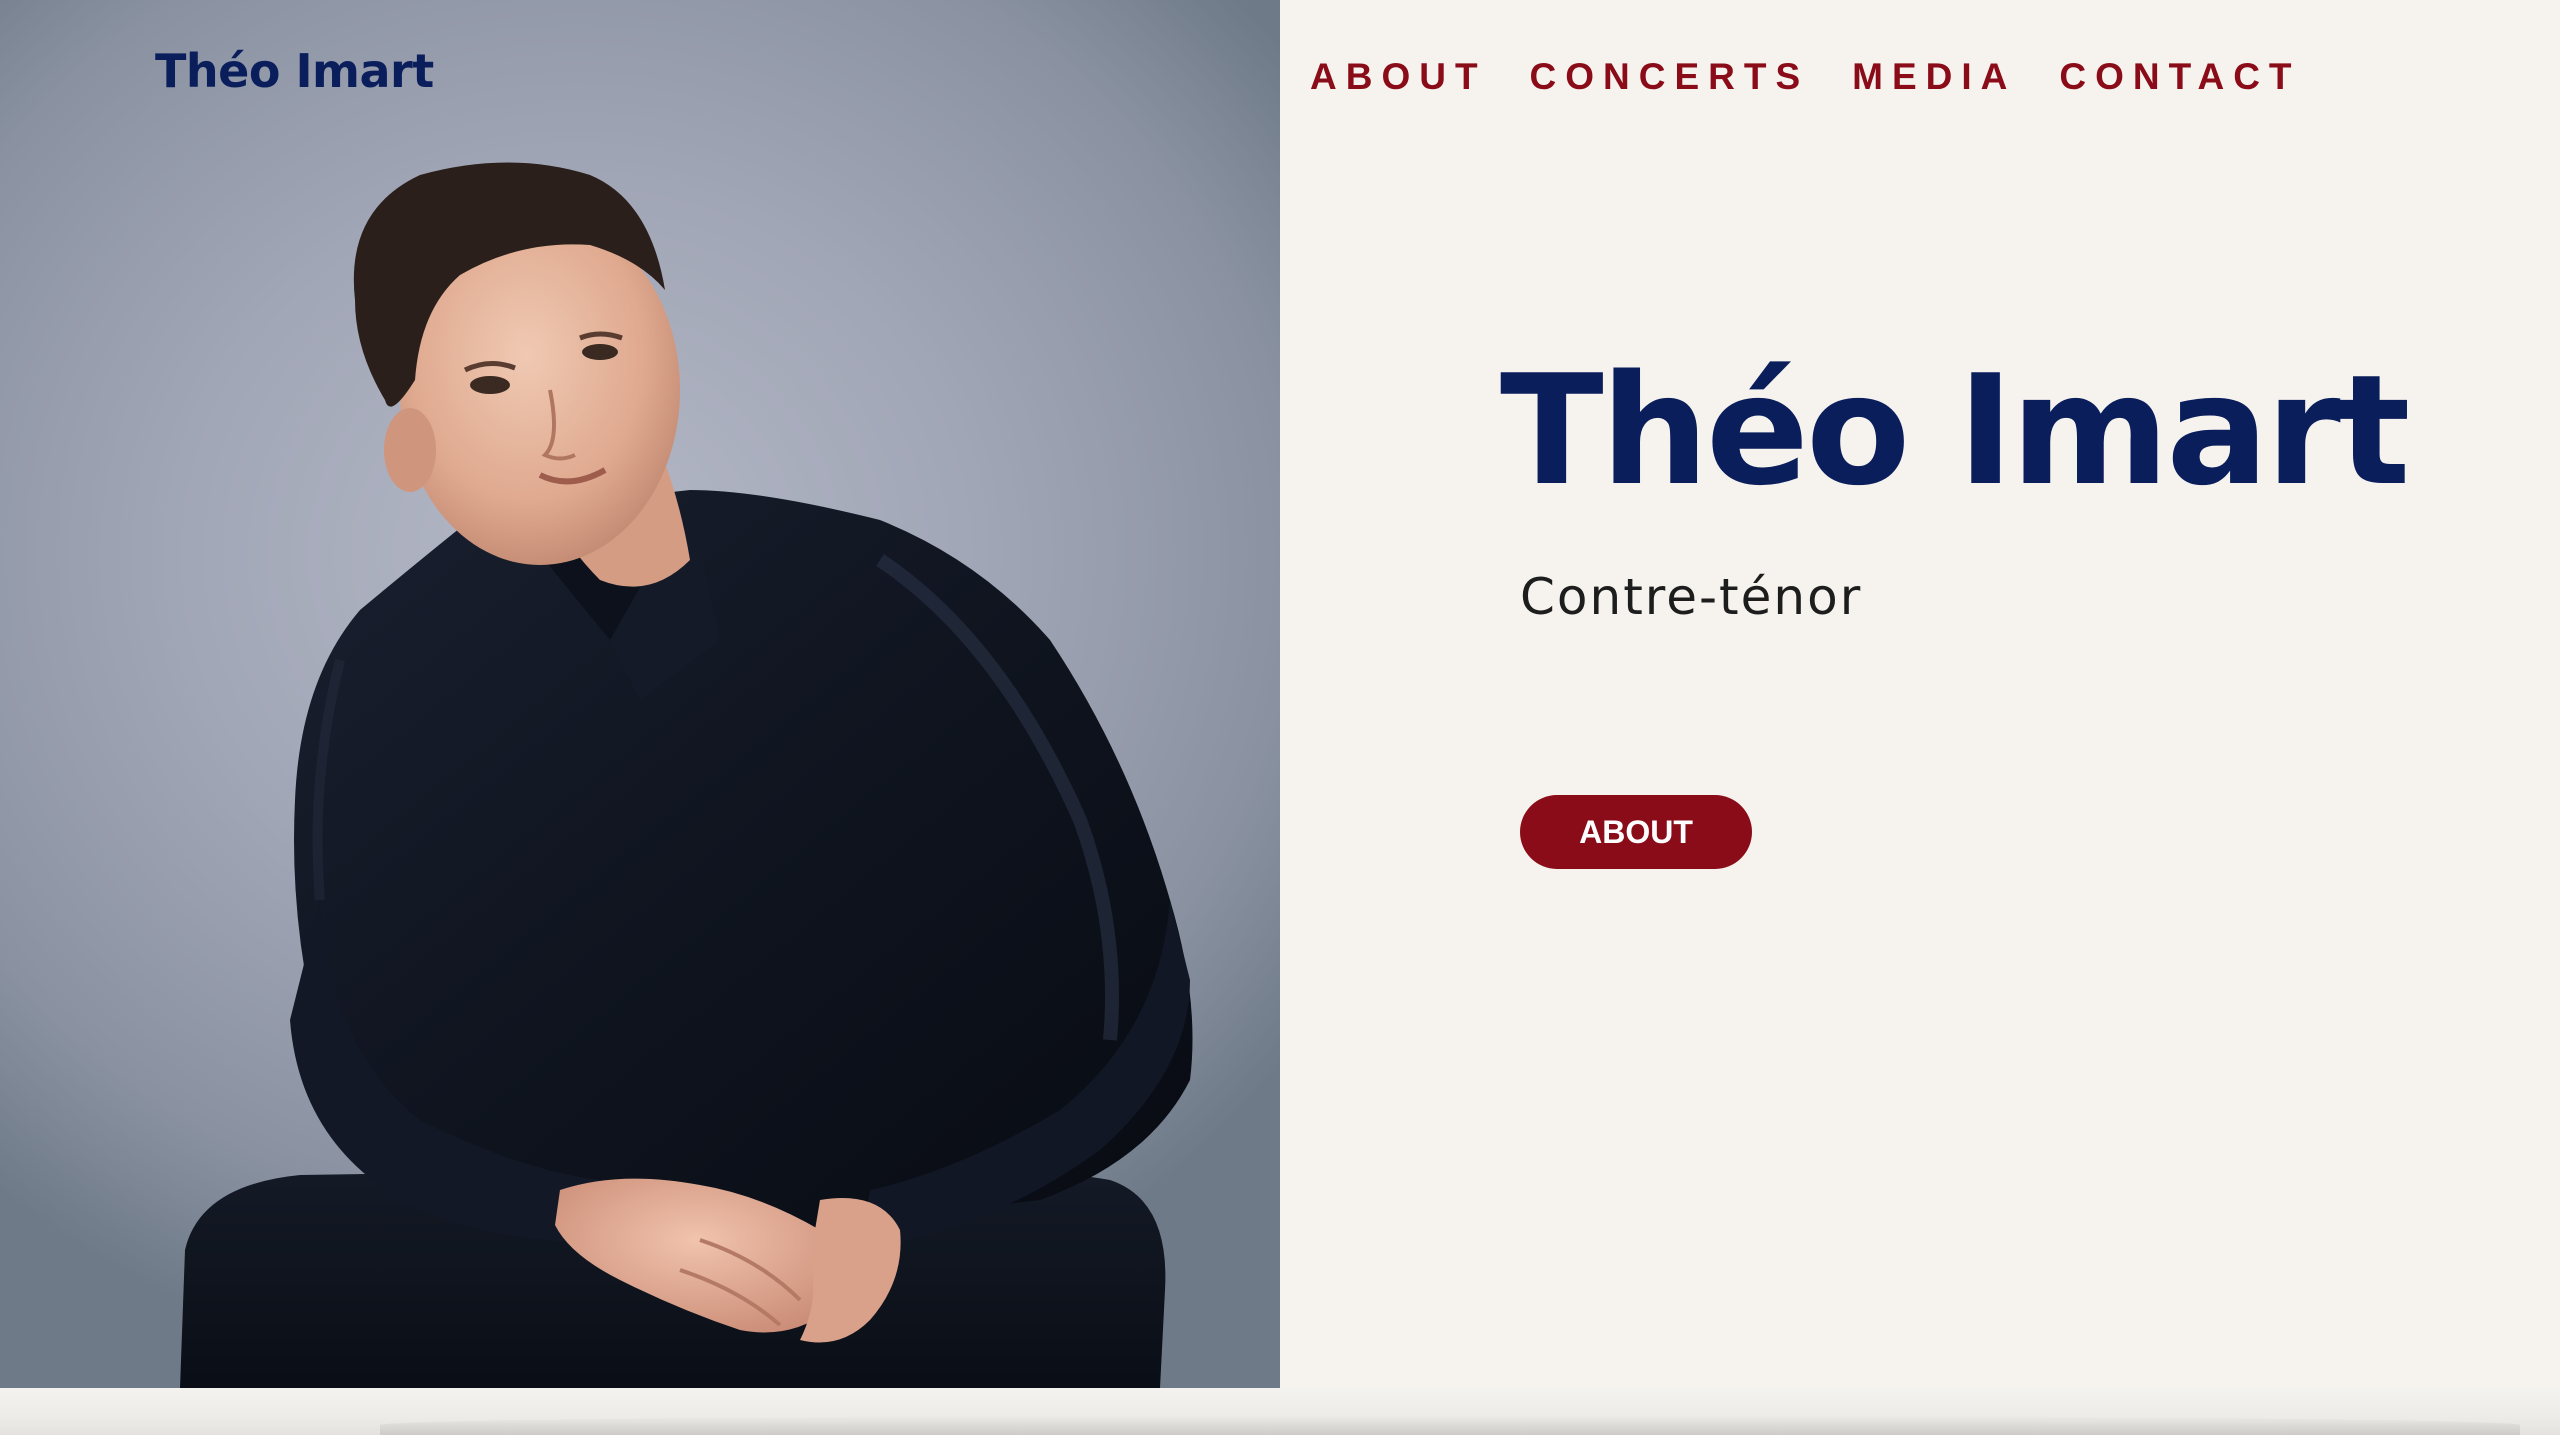 This screenshot has height=1435, width=2560. What do you see at coordinates (1636, 832) in the screenshot?
I see `about-button: ABOUT` at bounding box center [1636, 832].